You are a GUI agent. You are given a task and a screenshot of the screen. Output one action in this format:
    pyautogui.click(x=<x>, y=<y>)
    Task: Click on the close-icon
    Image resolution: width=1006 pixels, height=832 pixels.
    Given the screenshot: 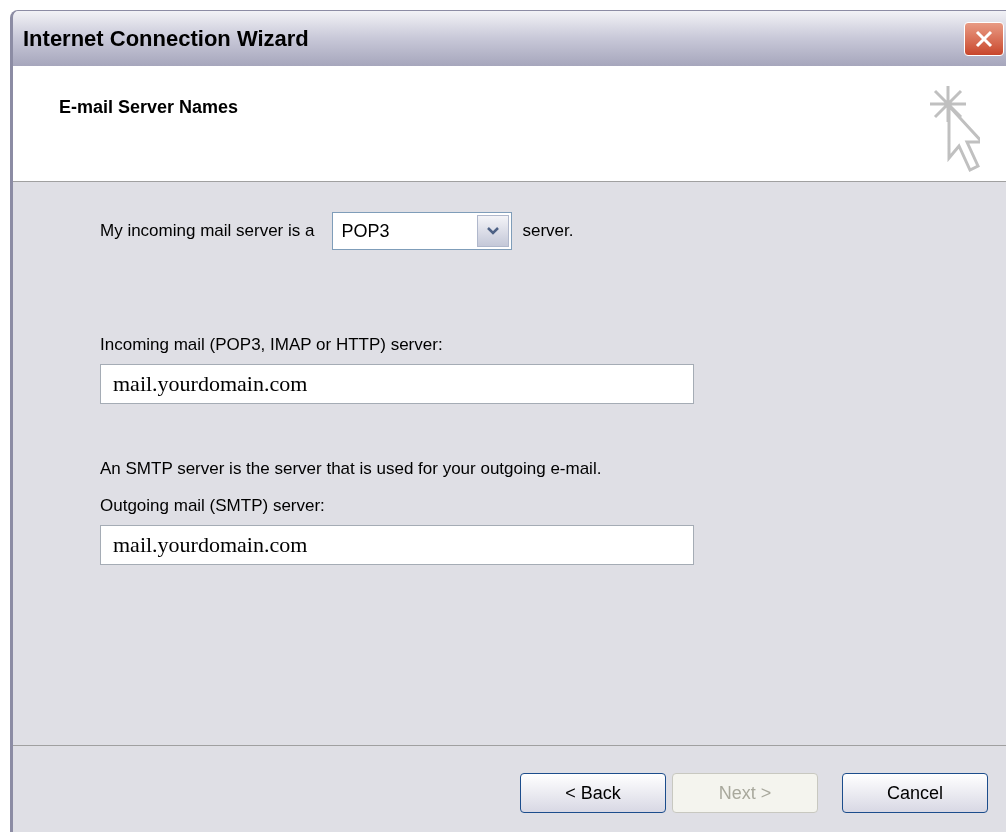 What is the action you would take?
    pyautogui.click(x=984, y=38)
    